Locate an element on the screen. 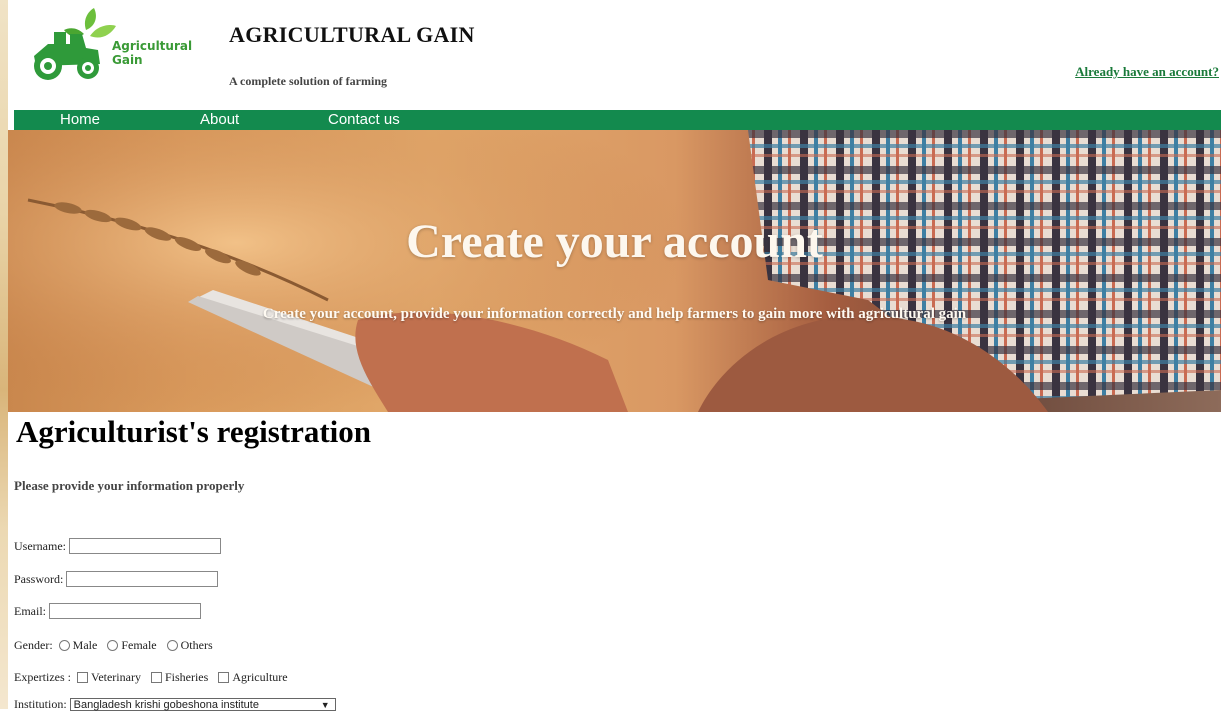 The height and width of the screenshot is (712, 1221). gender-male-label: Male is located at coordinates (85, 645).